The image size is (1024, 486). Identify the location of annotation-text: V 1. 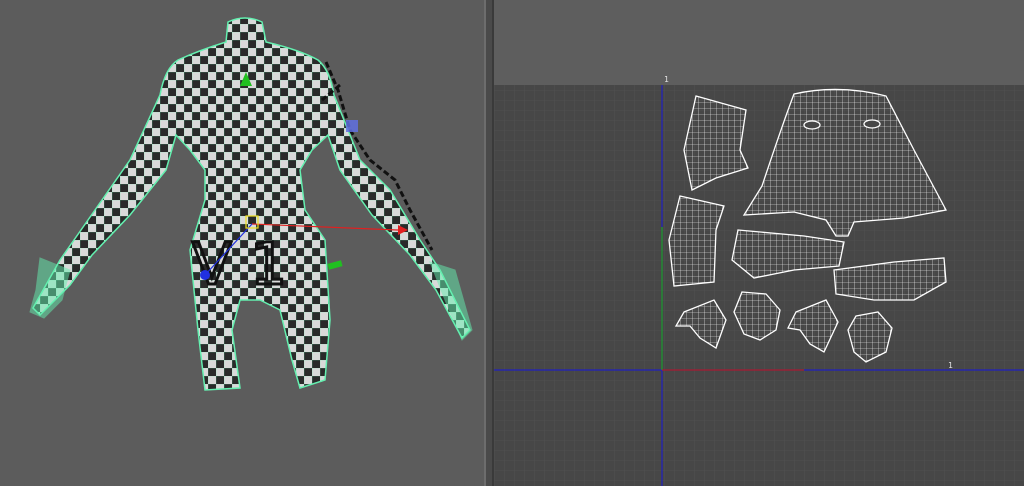
(239, 264).